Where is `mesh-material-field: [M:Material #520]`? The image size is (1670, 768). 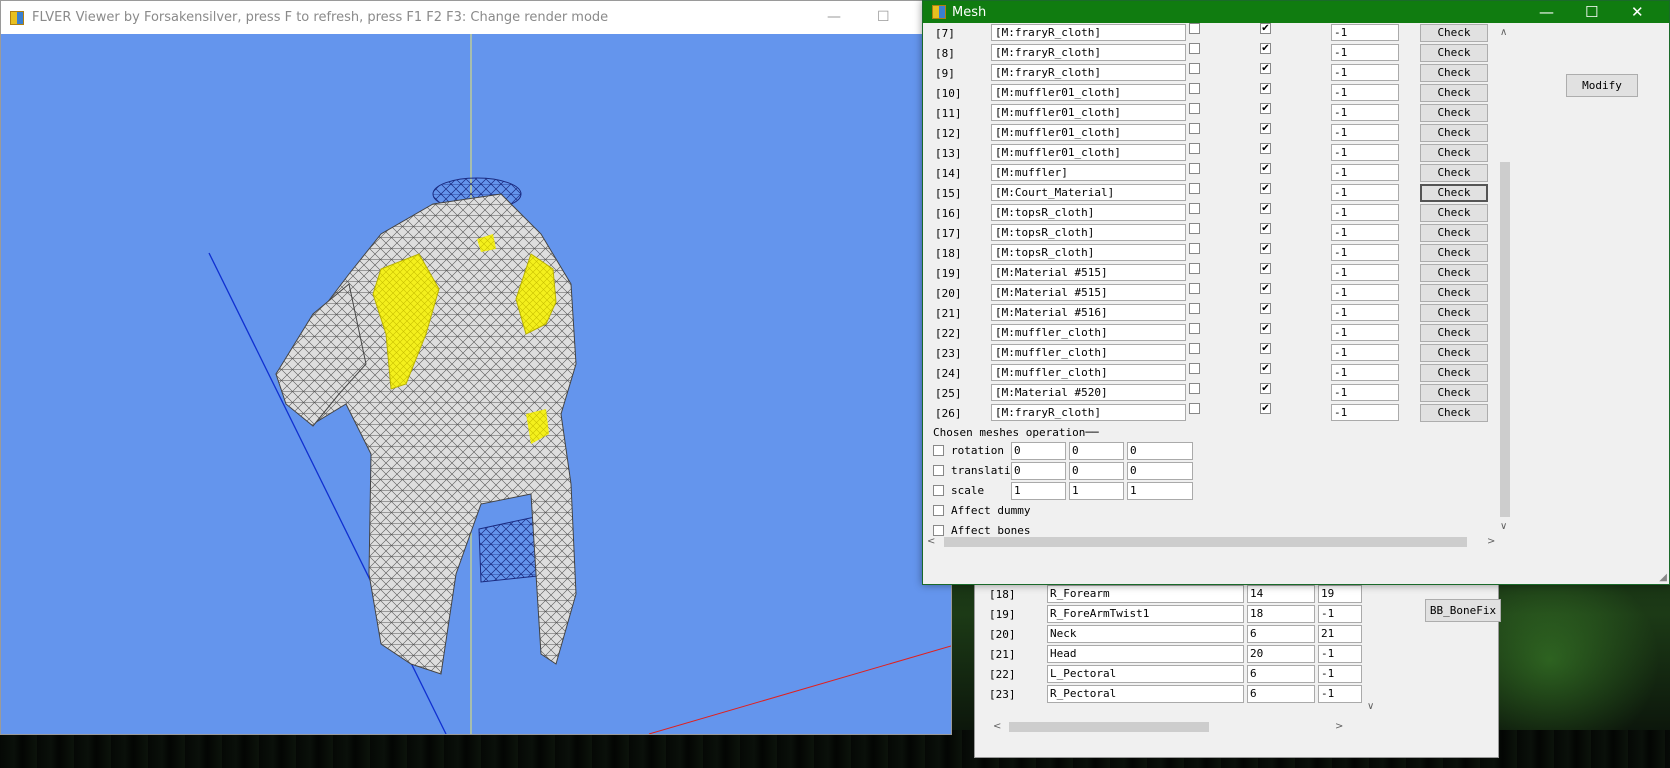
mesh-material-field: [M:Material #520] is located at coordinates (1088, 392).